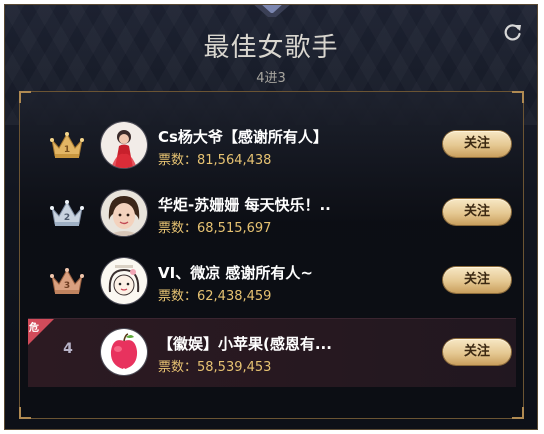  I want to click on list-item: 危 4 【徽娱】小苹果(感恩有... 票数：58,539,453 关注, so click(272, 352).